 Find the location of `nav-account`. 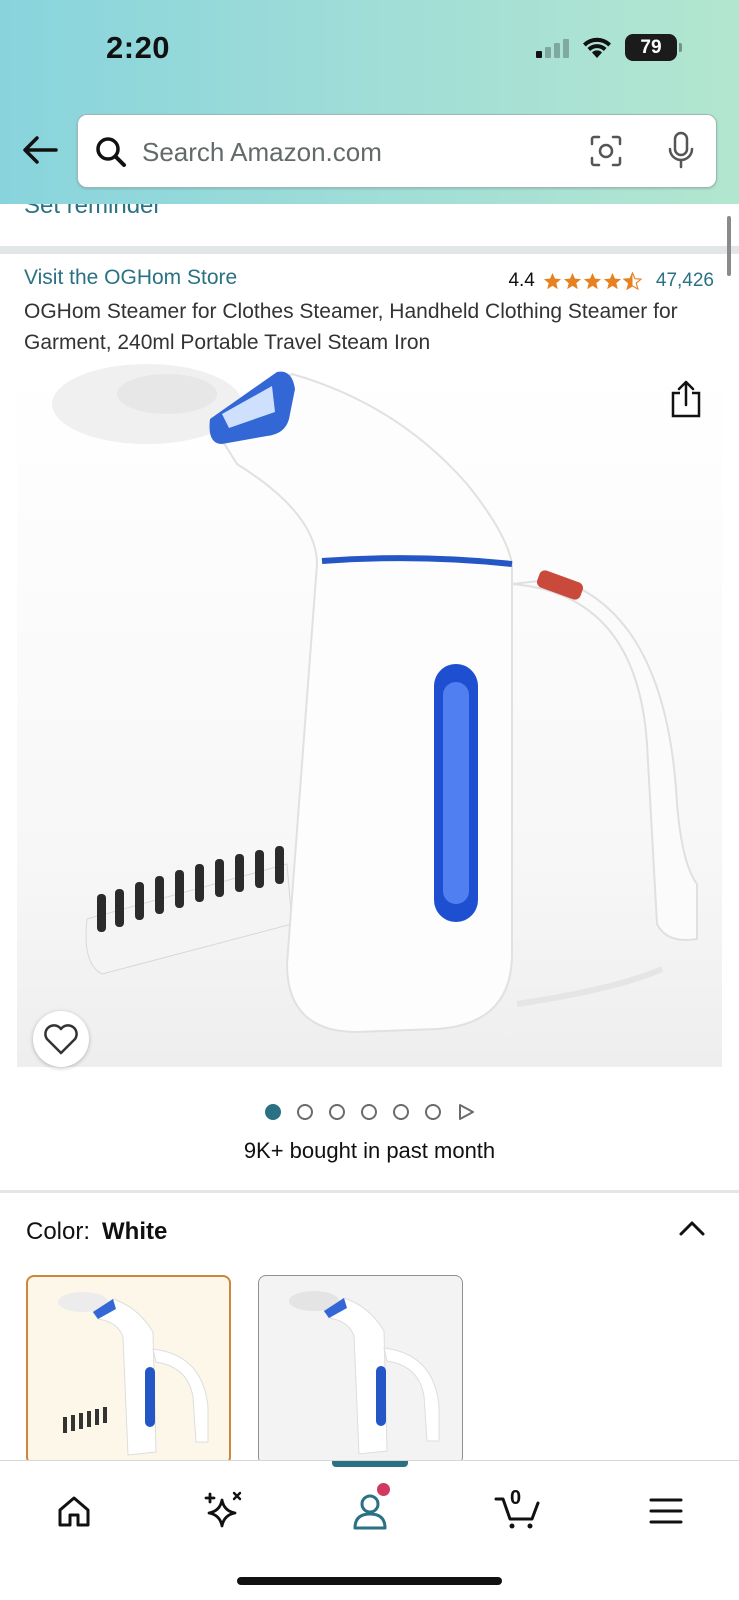

nav-account is located at coordinates (370, 1511).